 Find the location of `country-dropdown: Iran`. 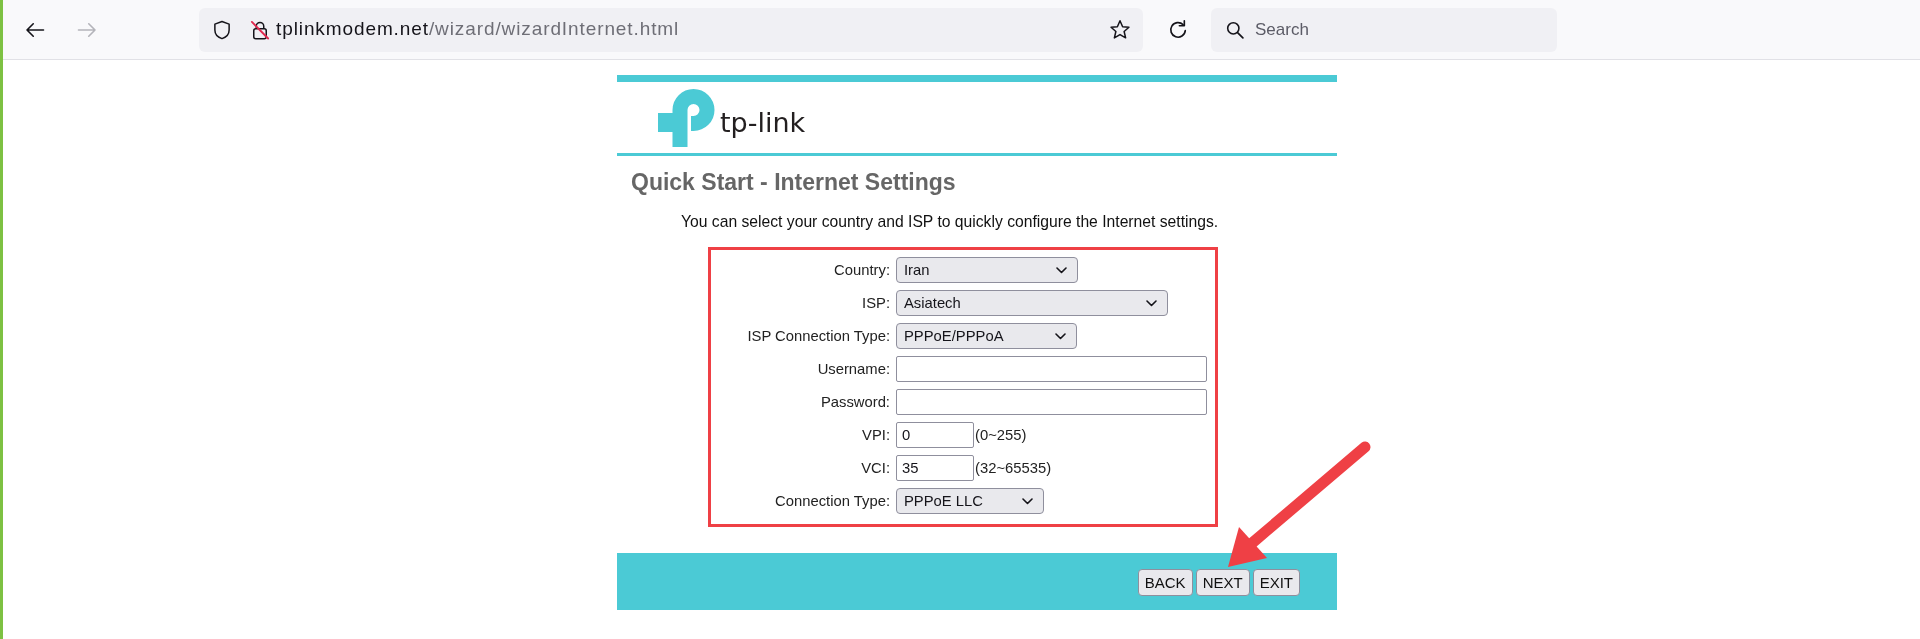

country-dropdown: Iran is located at coordinates (987, 270).